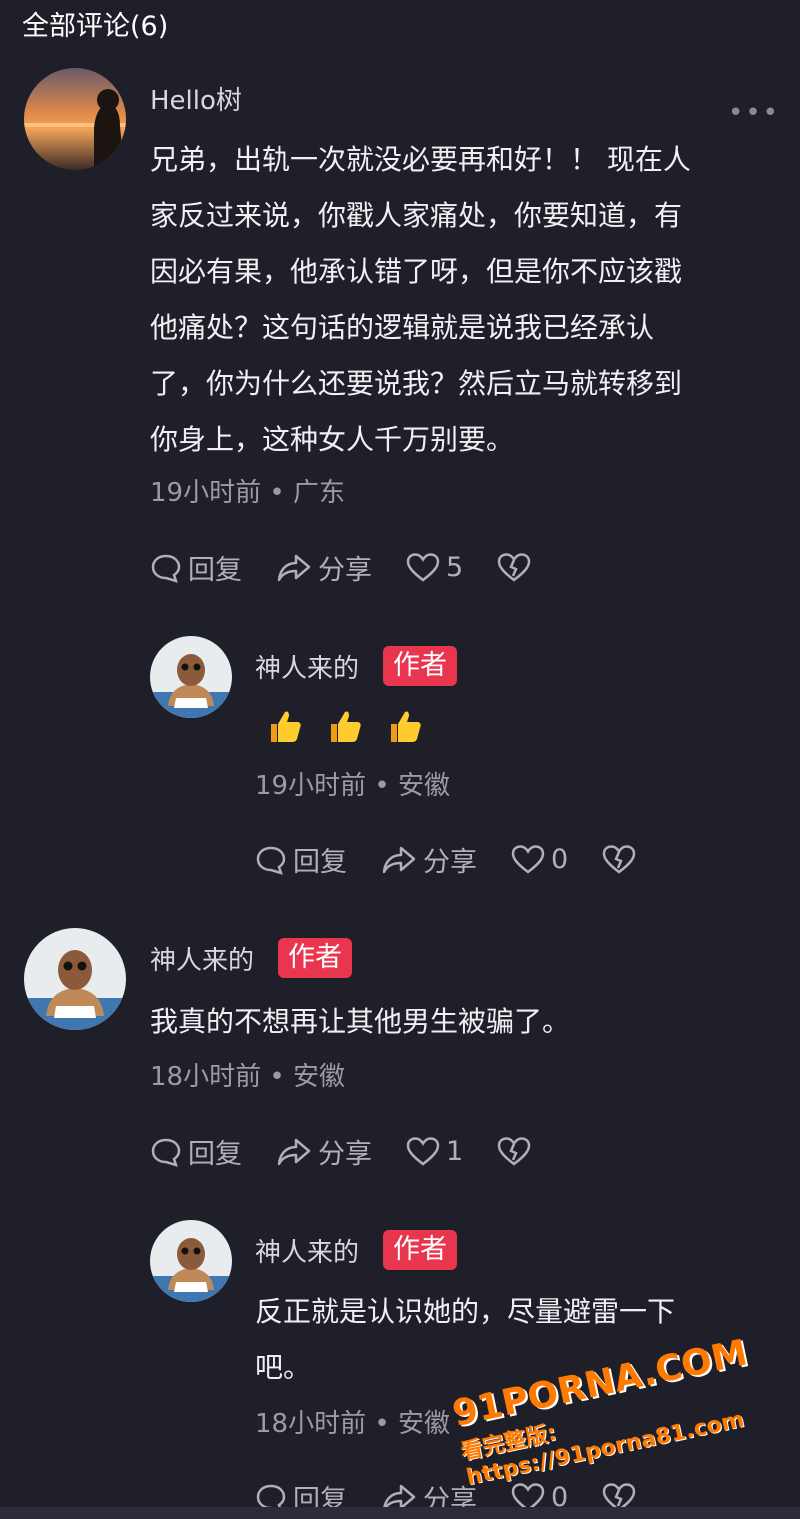  I want to click on like-button: 0, so click(539, 860).